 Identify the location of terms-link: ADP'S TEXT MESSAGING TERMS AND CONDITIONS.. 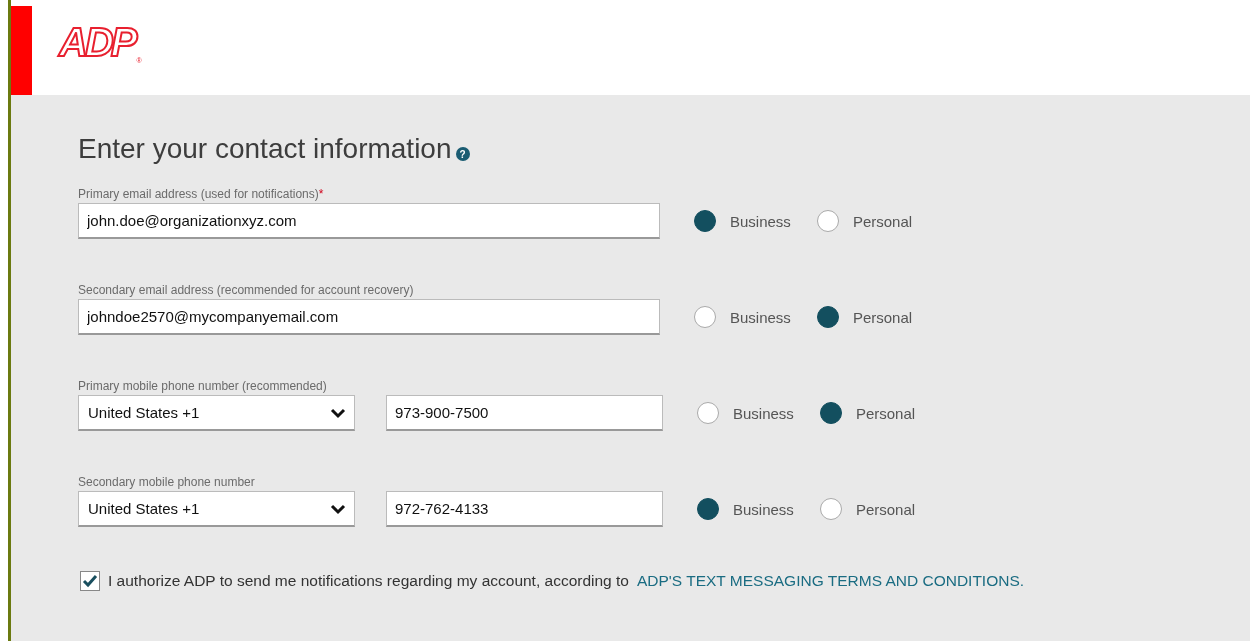
(831, 581).